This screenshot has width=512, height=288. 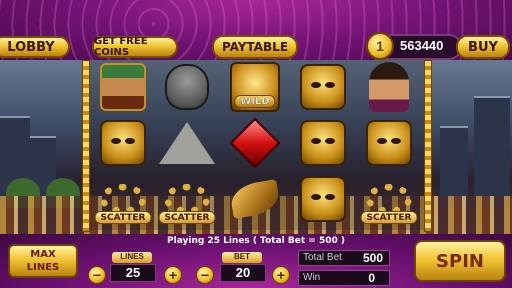 What do you see at coordinates (173, 275) in the screenshot?
I see `lines-increase-button: +` at bounding box center [173, 275].